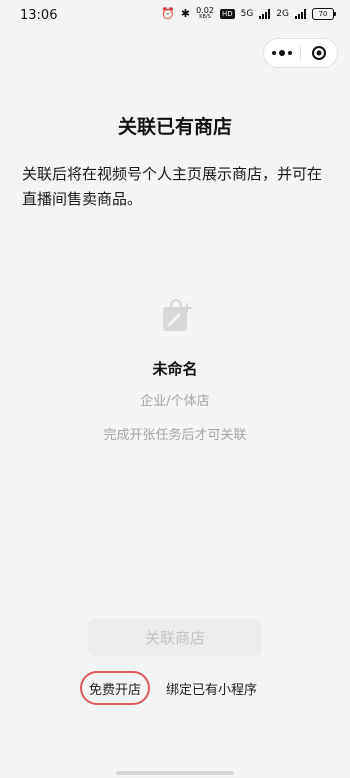  What do you see at coordinates (175, 435) in the screenshot?
I see `store-hint: 完成开张任务后才可关联` at bounding box center [175, 435].